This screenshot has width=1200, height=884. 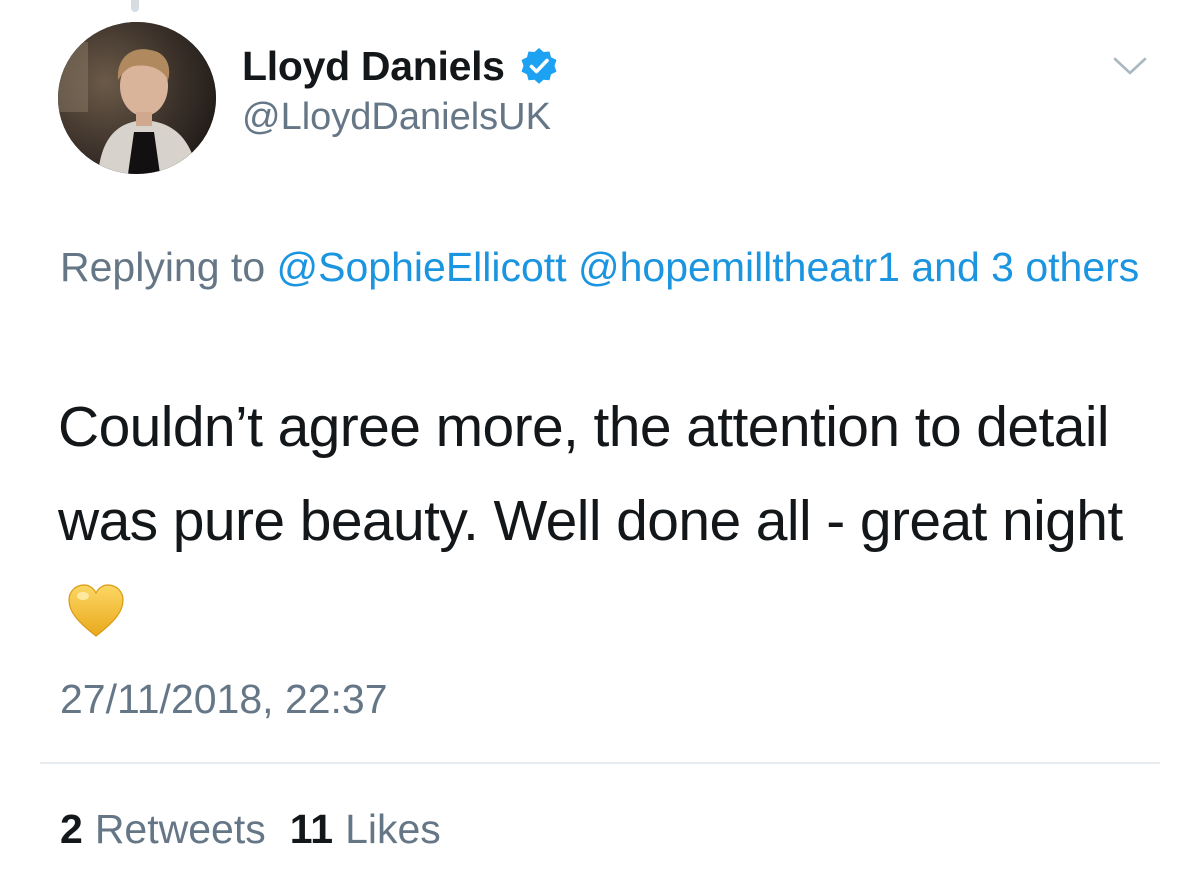 What do you see at coordinates (71, 829) in the screenshot?
I see `retweets-count: 2` at bounding box center [71, 829].